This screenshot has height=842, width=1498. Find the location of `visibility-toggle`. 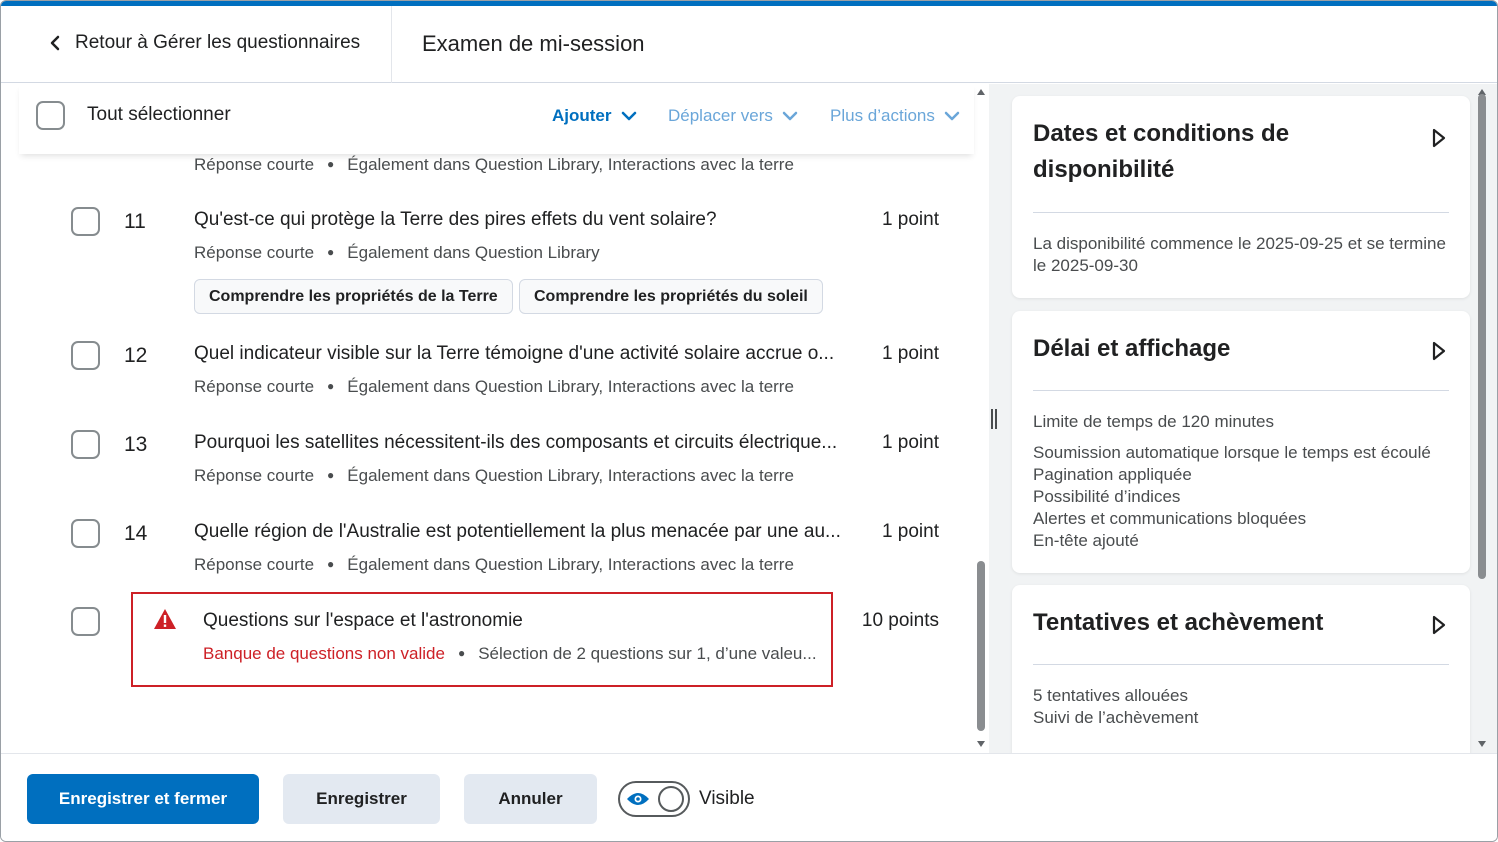

visibility-toggle is located at coordinates (654, 799).